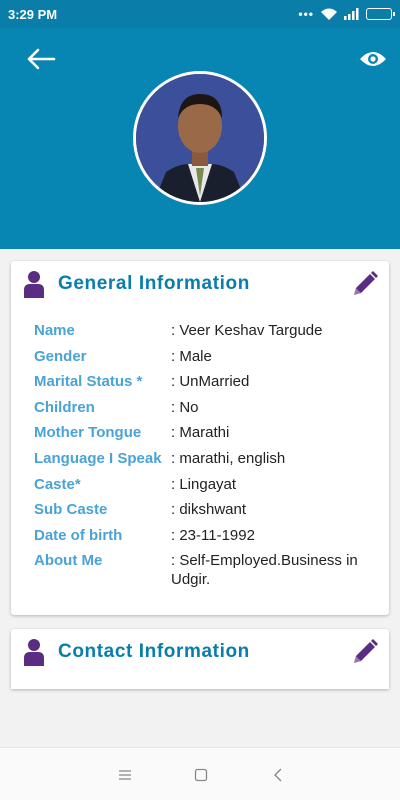 This screenshot has width=400, height=800. I want to click on info-row-mother-tongue: Mother Tongue : Marathi, so click(204, 436).